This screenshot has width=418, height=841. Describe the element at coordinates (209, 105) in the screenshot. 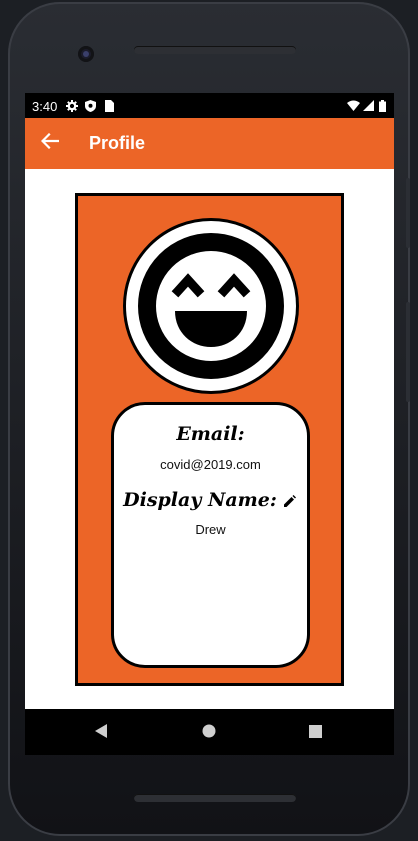

I see `status-bar: 3:40` at that location.